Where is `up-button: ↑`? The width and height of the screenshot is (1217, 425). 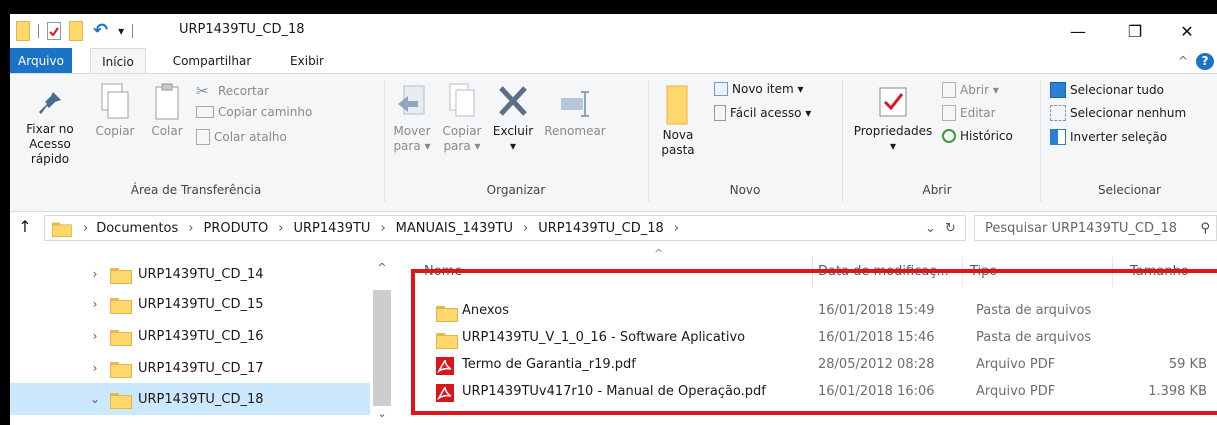 up-button: ↑ is located at coordinates (25, 228).